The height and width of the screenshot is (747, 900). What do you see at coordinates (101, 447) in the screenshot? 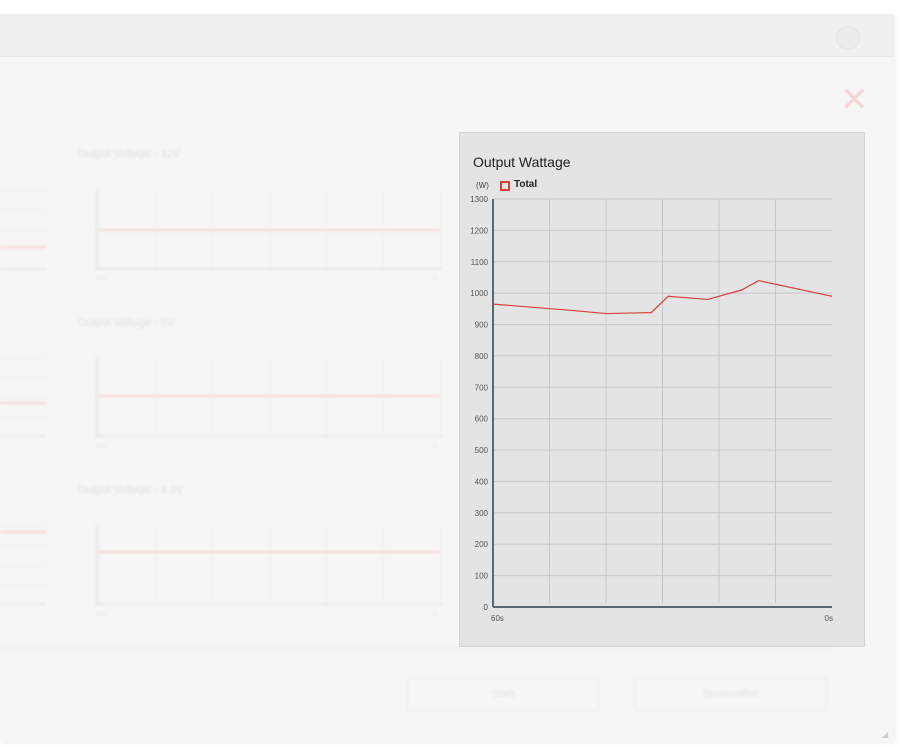
I see `mini-x-start-5v: 60s` at bounding box center [101, 447].